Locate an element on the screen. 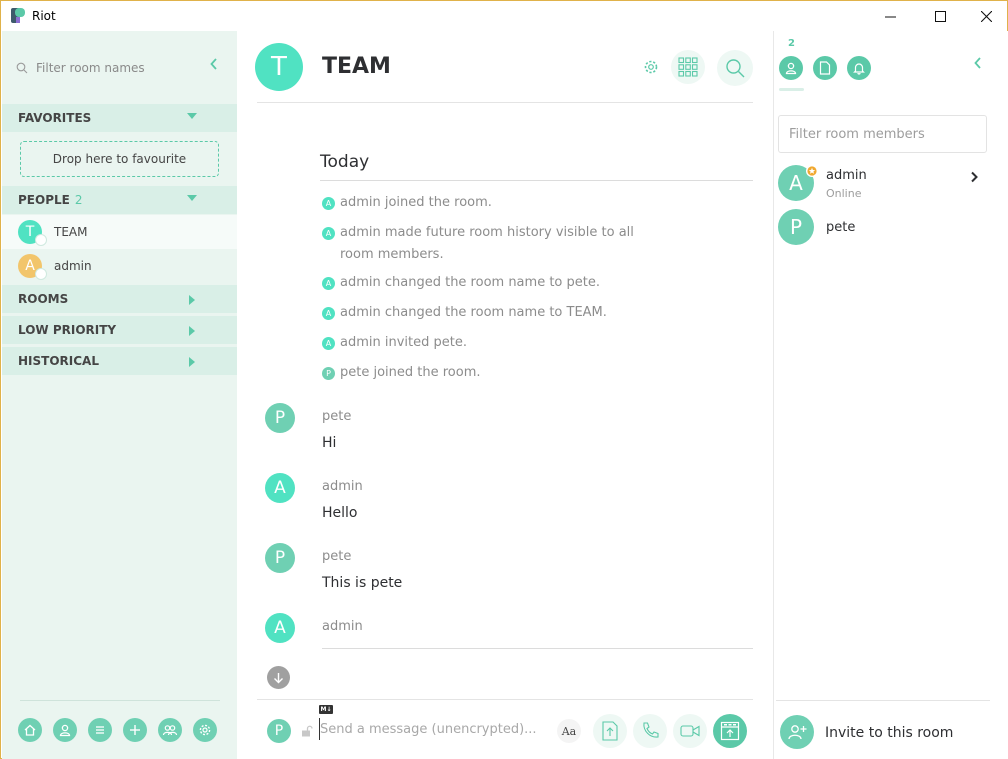  invite-button is located at coordinates (797, 732).